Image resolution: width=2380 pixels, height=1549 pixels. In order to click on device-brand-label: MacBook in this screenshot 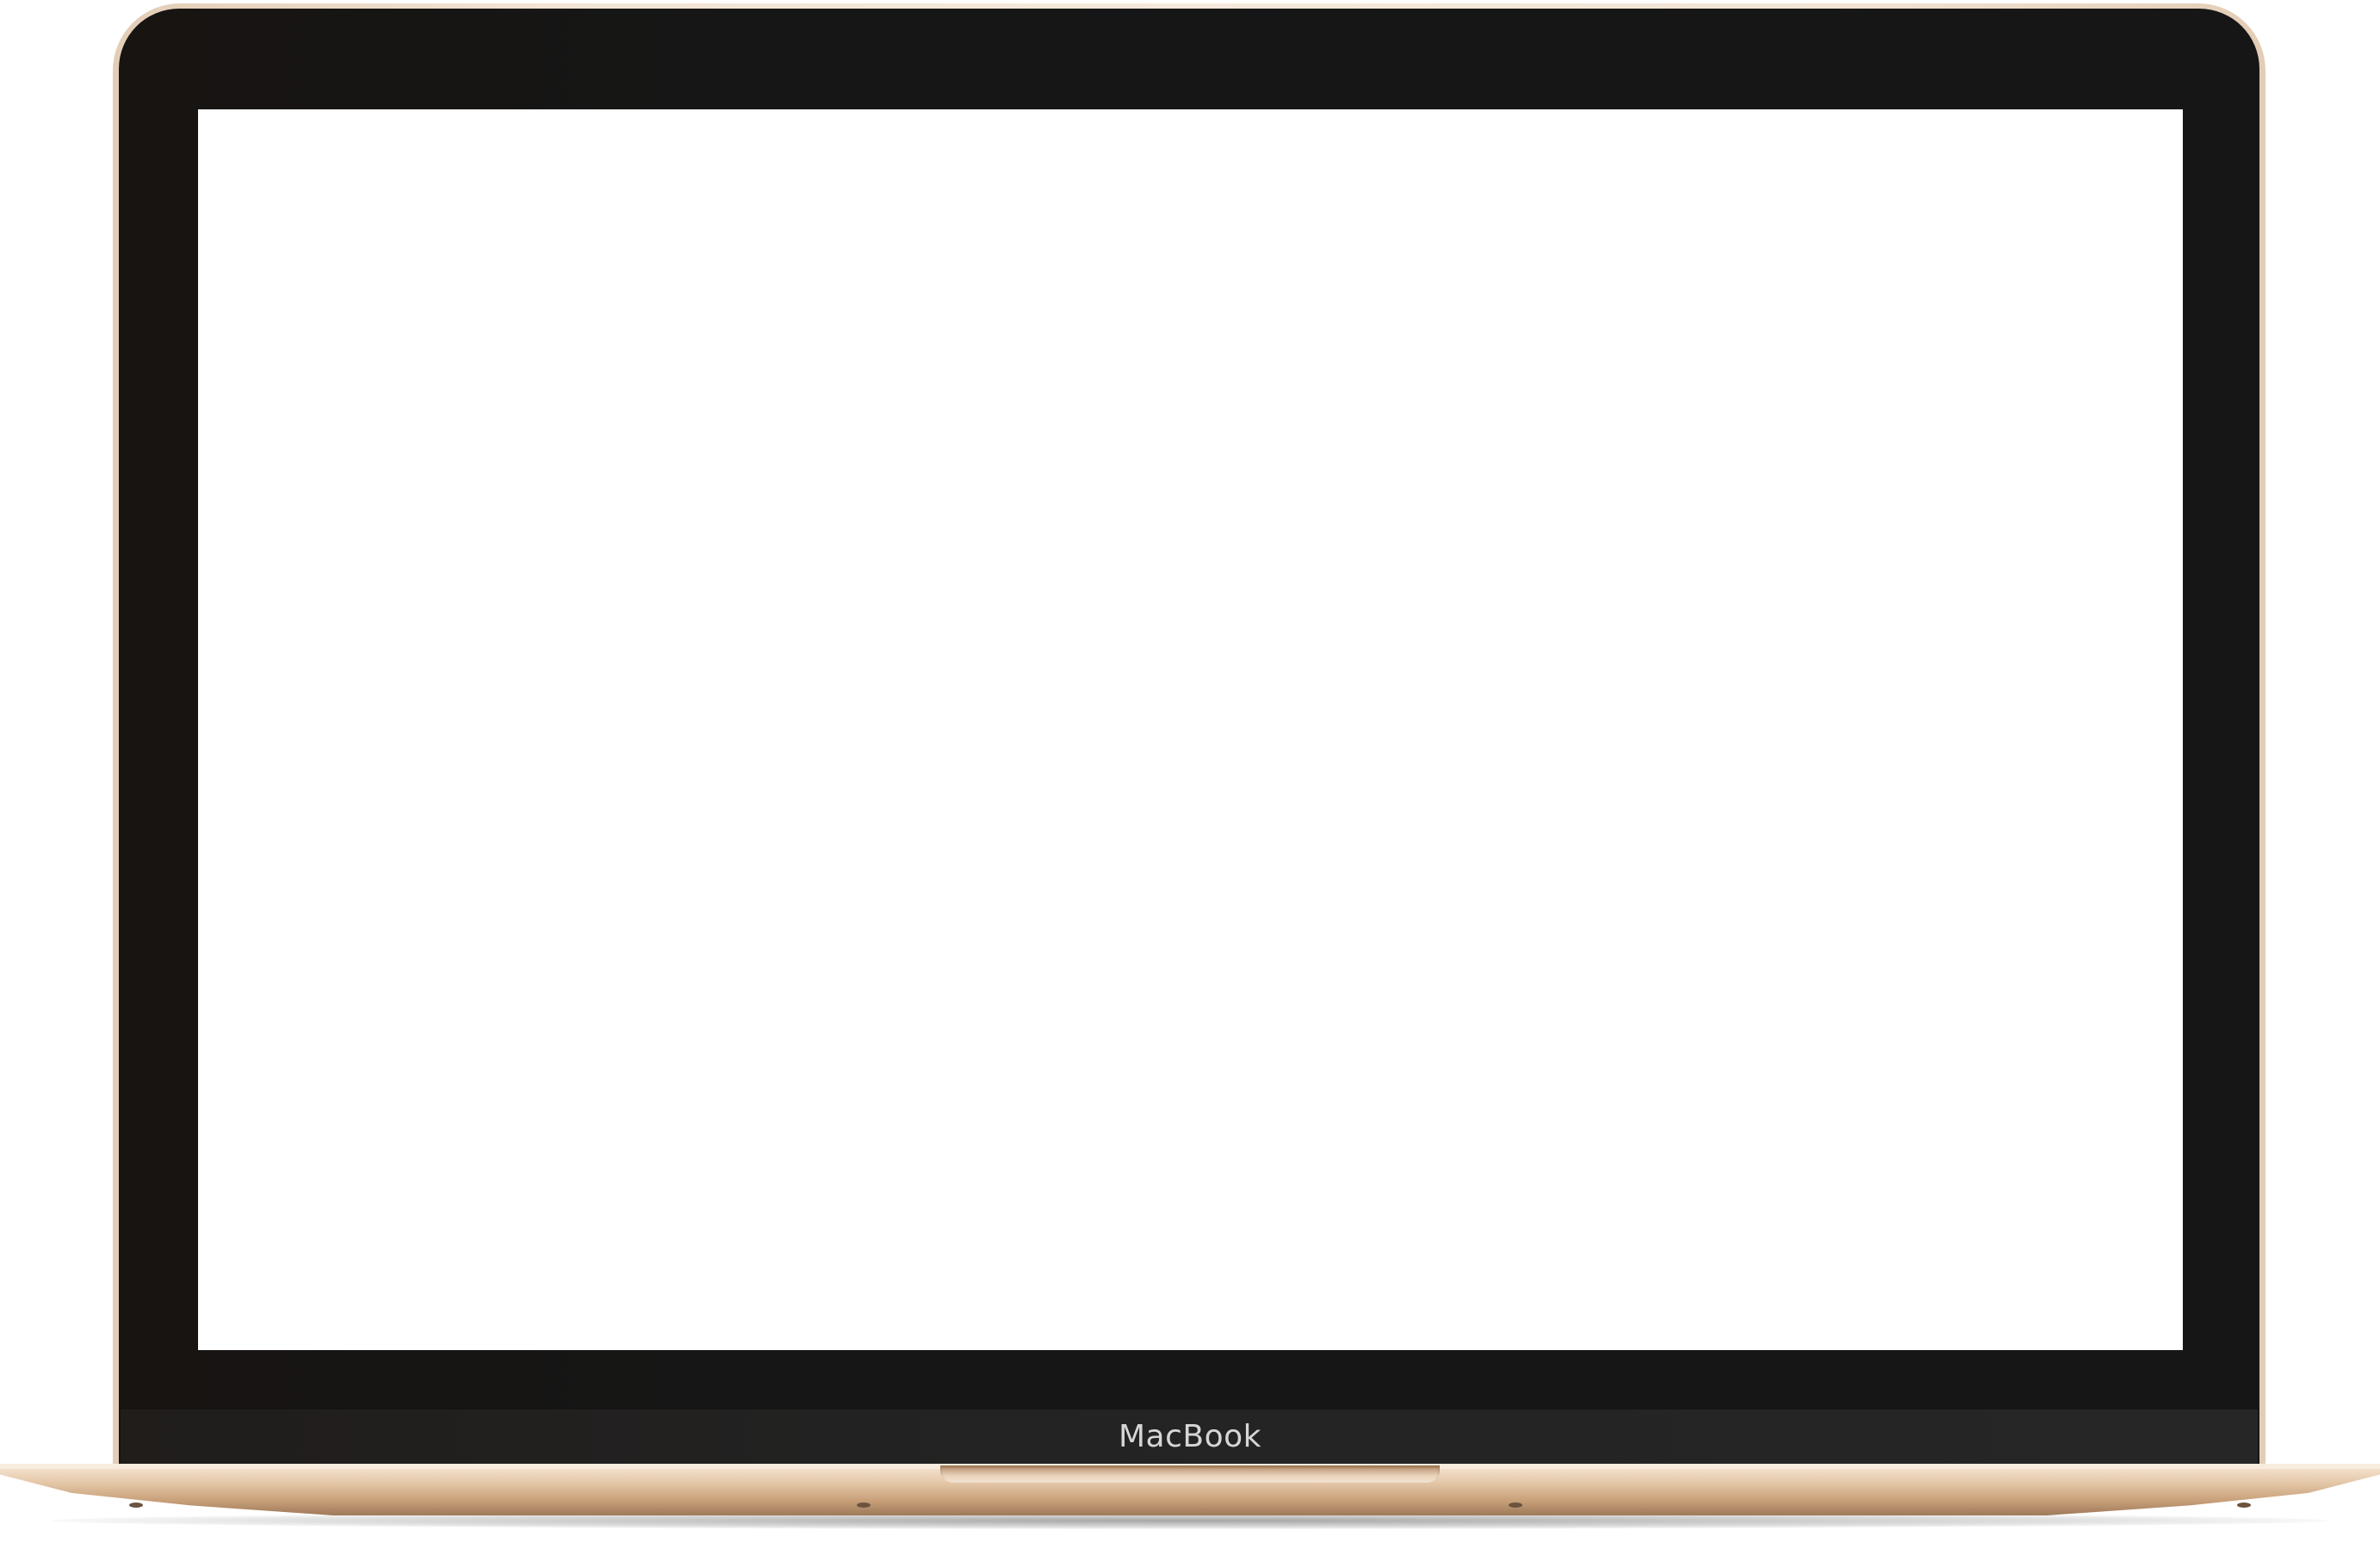, I will do `click(1189, 1436)`.